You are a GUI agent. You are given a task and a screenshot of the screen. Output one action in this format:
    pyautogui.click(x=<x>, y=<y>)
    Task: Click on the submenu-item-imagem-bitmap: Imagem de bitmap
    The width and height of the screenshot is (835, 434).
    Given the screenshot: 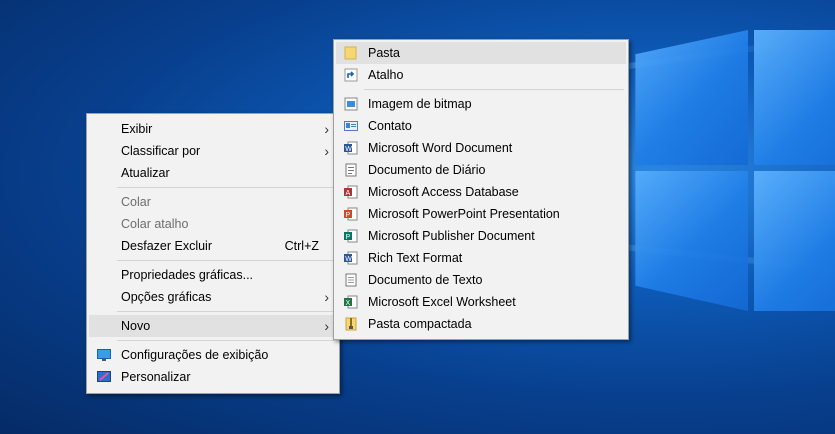 What is the action you would take?
    pyautogui.click(x=481, y=104)
    